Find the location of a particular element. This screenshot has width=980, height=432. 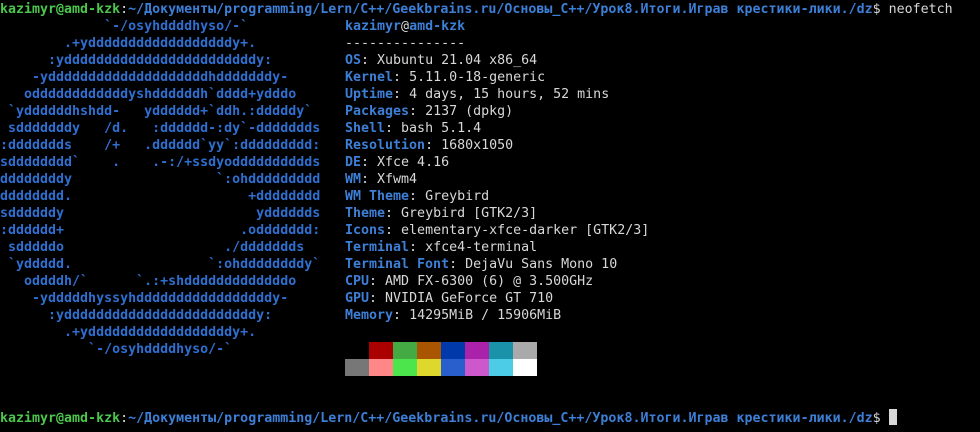

info-key: Resolution is located at coordinates (385, 145).